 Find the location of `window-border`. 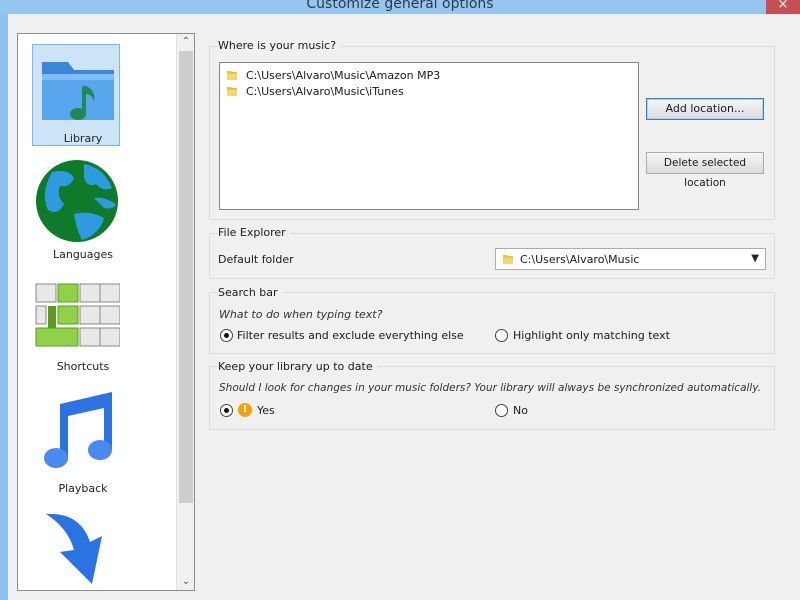

window-border is located at coordinates (4, 307).